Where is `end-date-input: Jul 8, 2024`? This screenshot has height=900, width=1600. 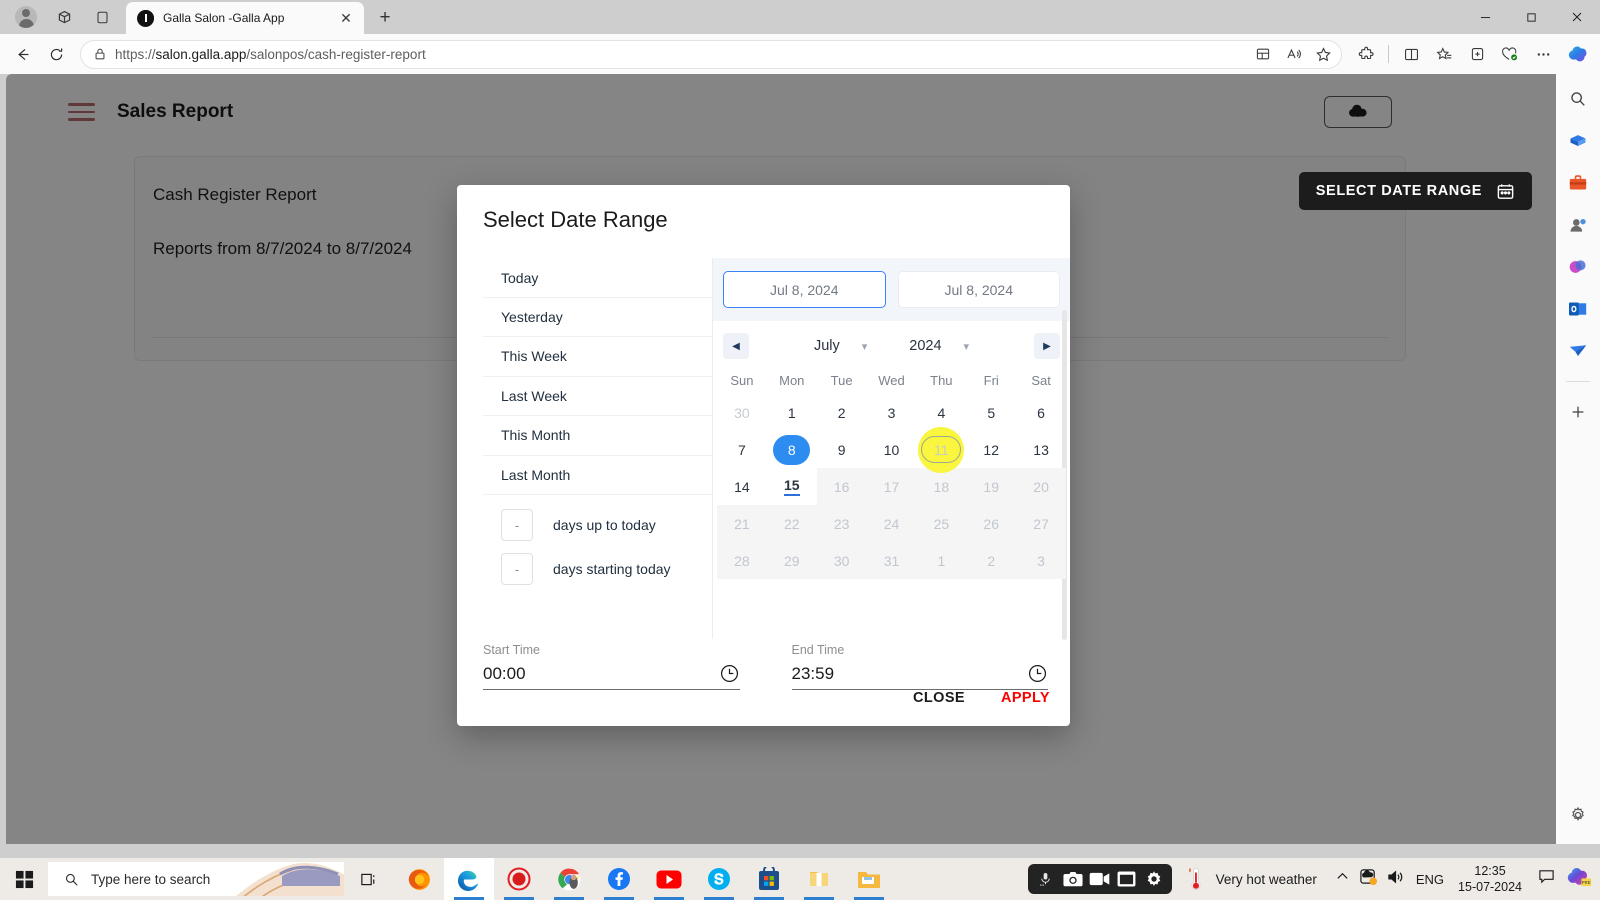 end-date-input: Jul 8, 2024 is located at coordinates (978, 289).